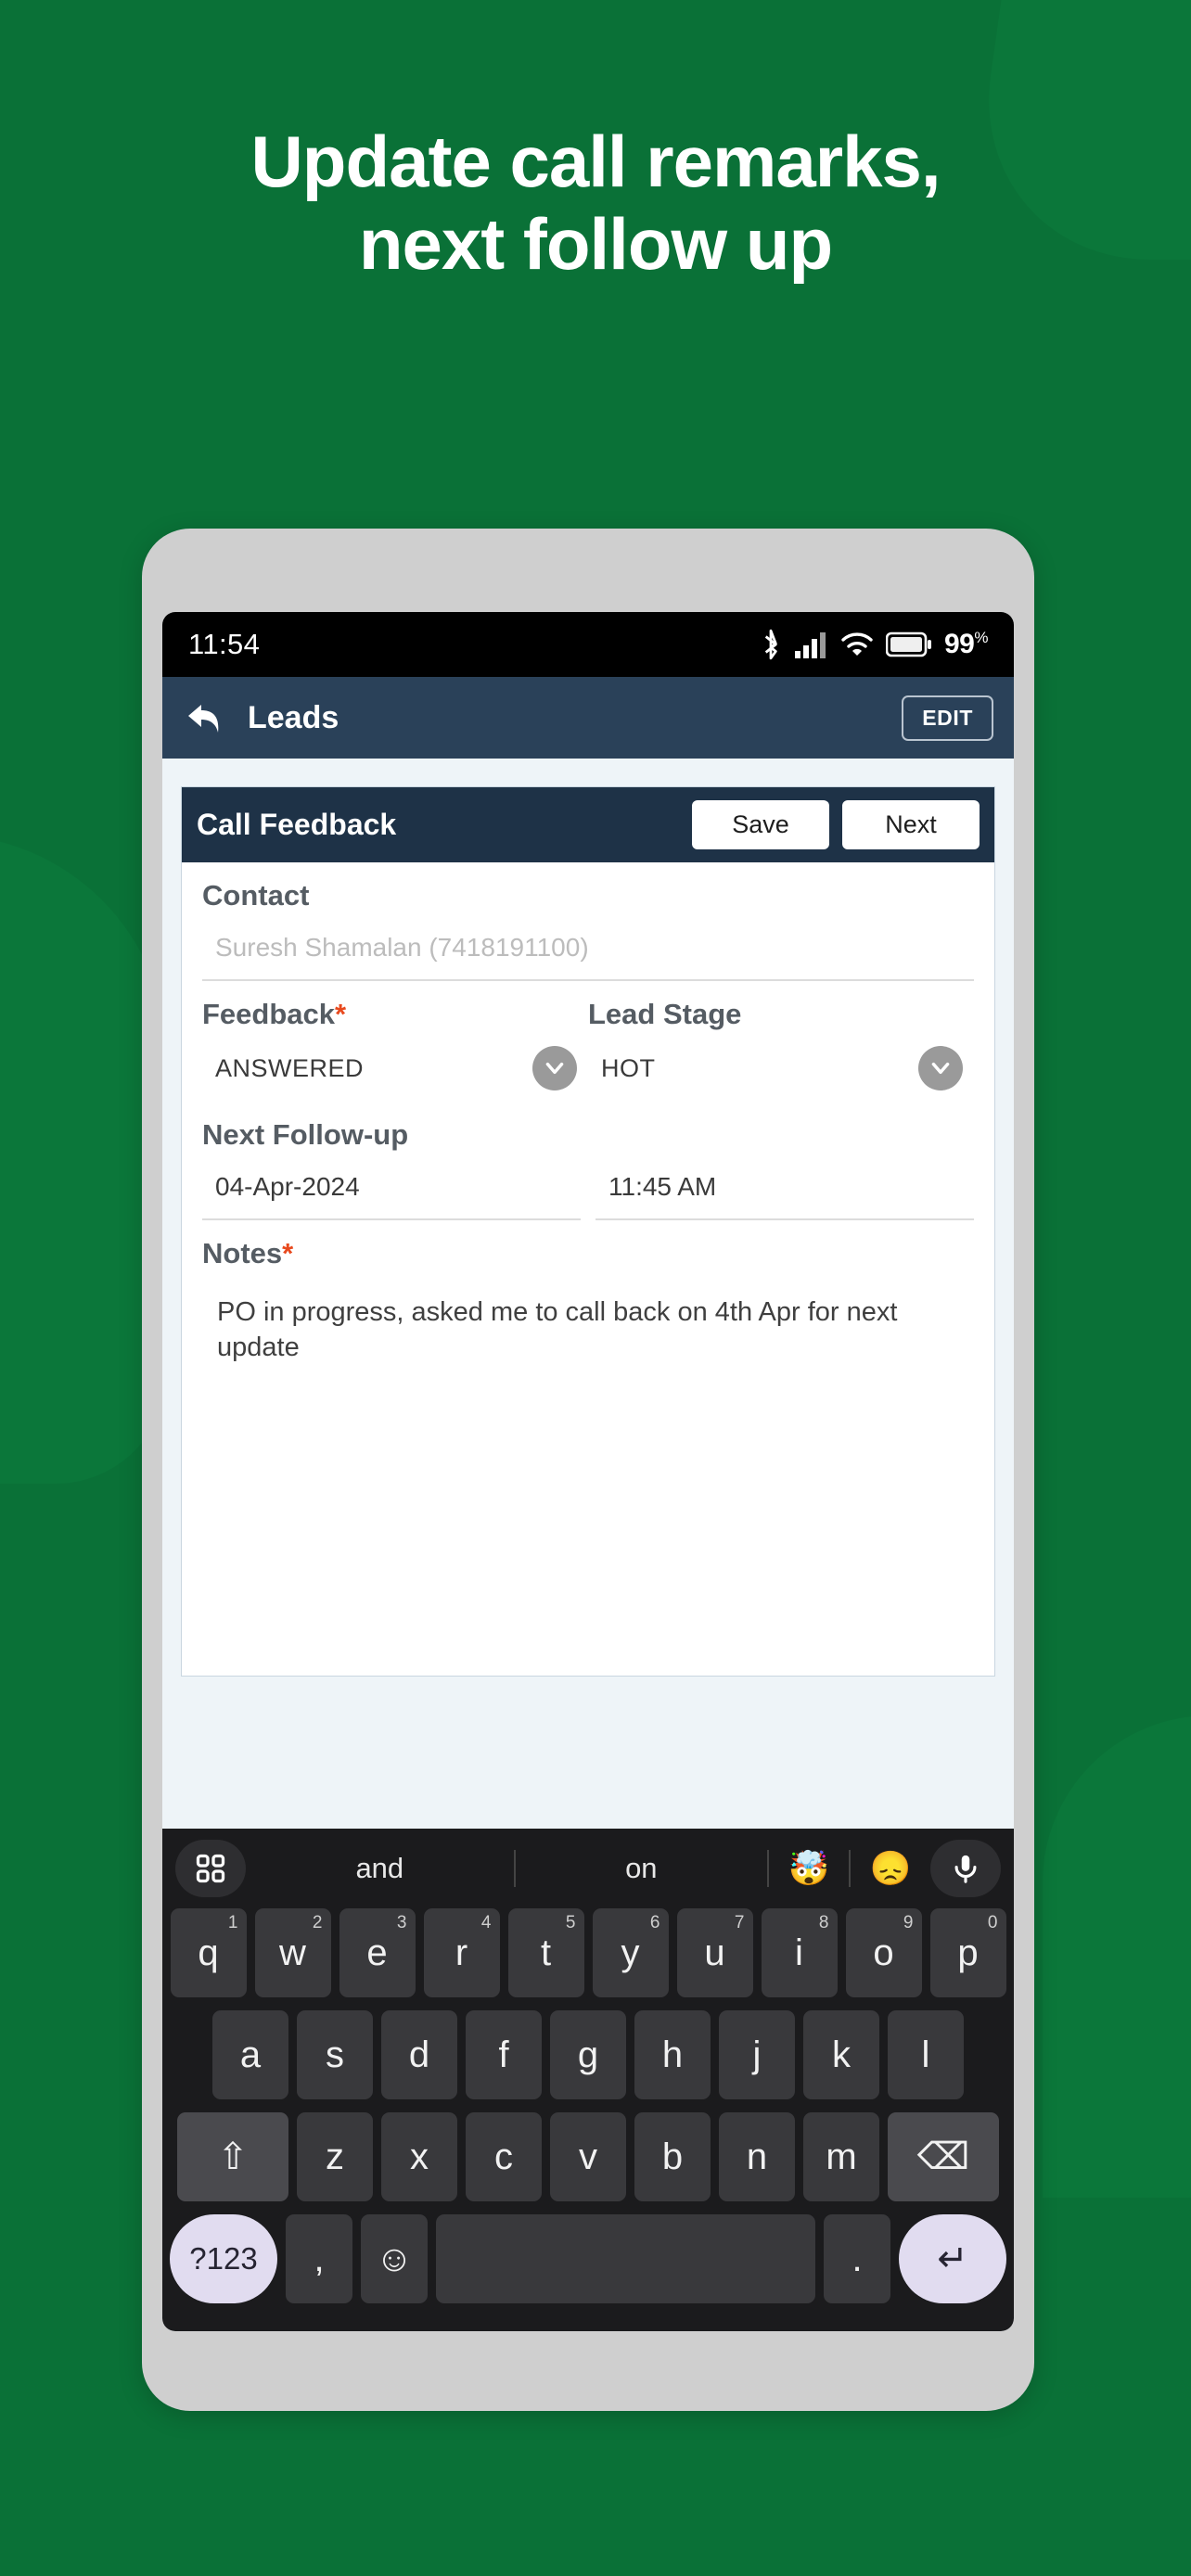 This screenshot has width=1191, height=2576. I want to click on key-q: 1q, so click(209, 1953).